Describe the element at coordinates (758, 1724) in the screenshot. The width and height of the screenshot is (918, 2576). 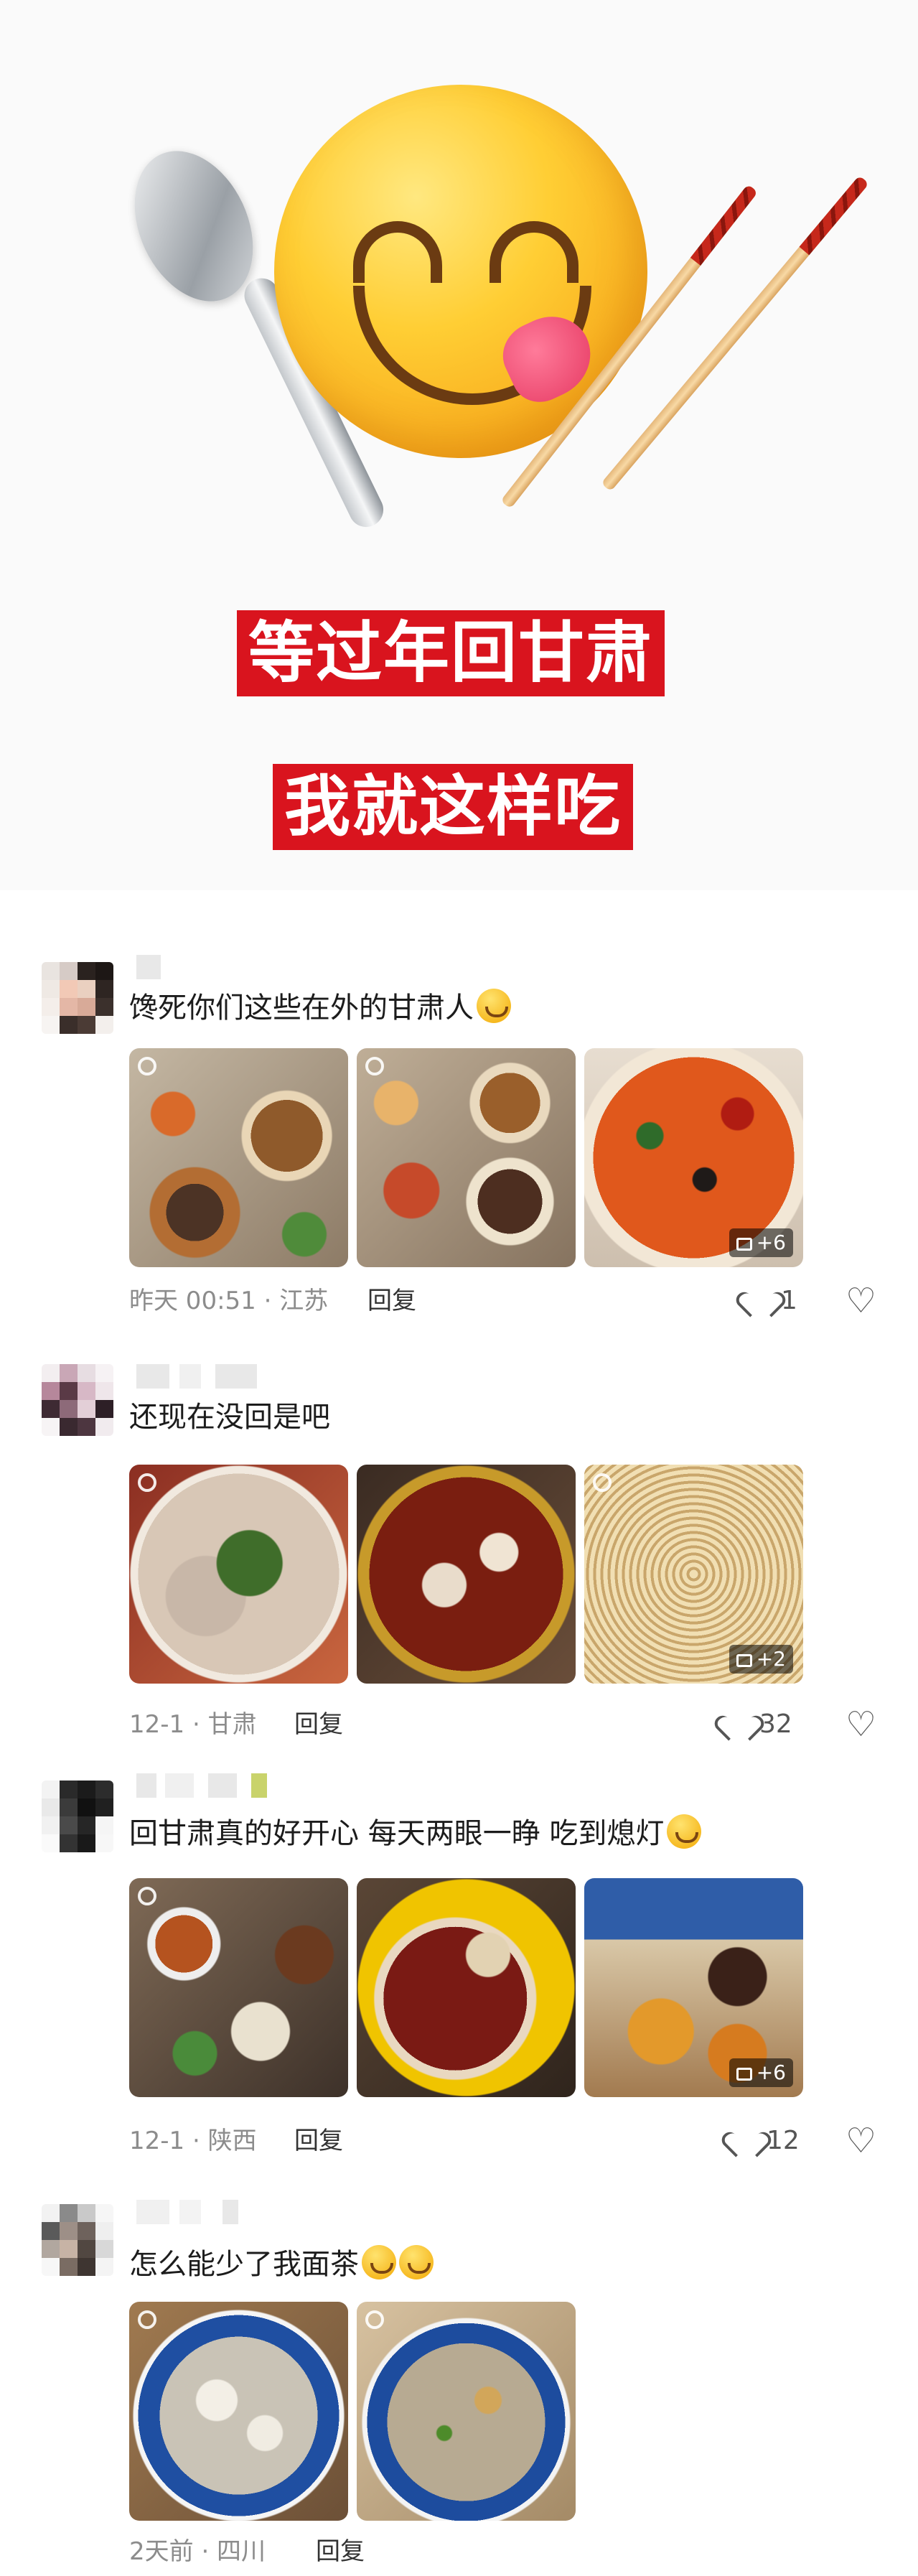
I see `like-button: 32` at that location.